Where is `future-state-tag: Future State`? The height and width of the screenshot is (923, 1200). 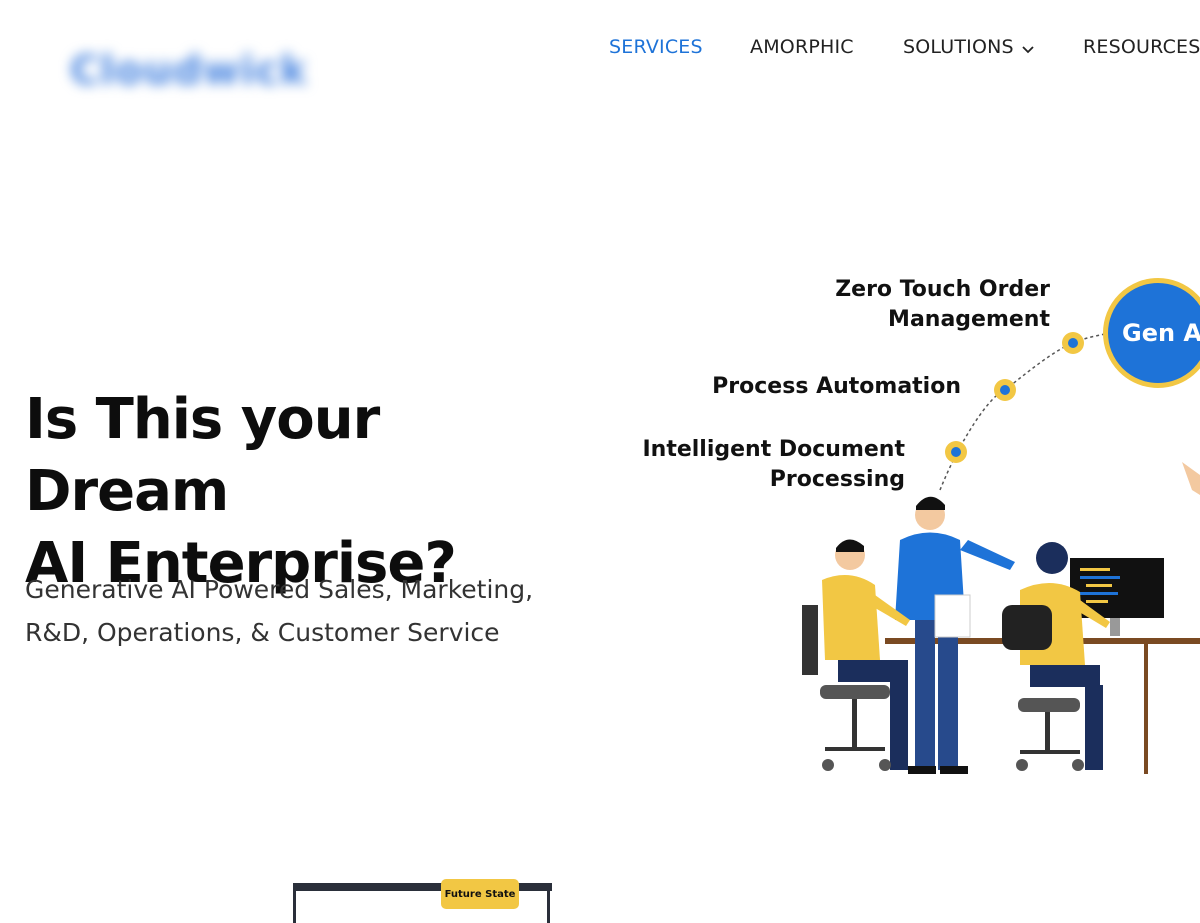 future-state-tag: Future State is located at coordinates (480, 894).